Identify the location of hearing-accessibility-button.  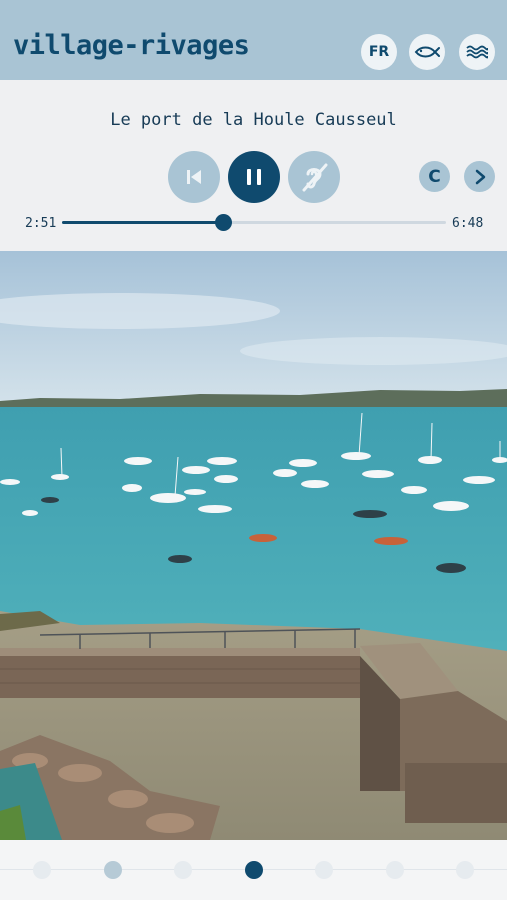
(314, 177).